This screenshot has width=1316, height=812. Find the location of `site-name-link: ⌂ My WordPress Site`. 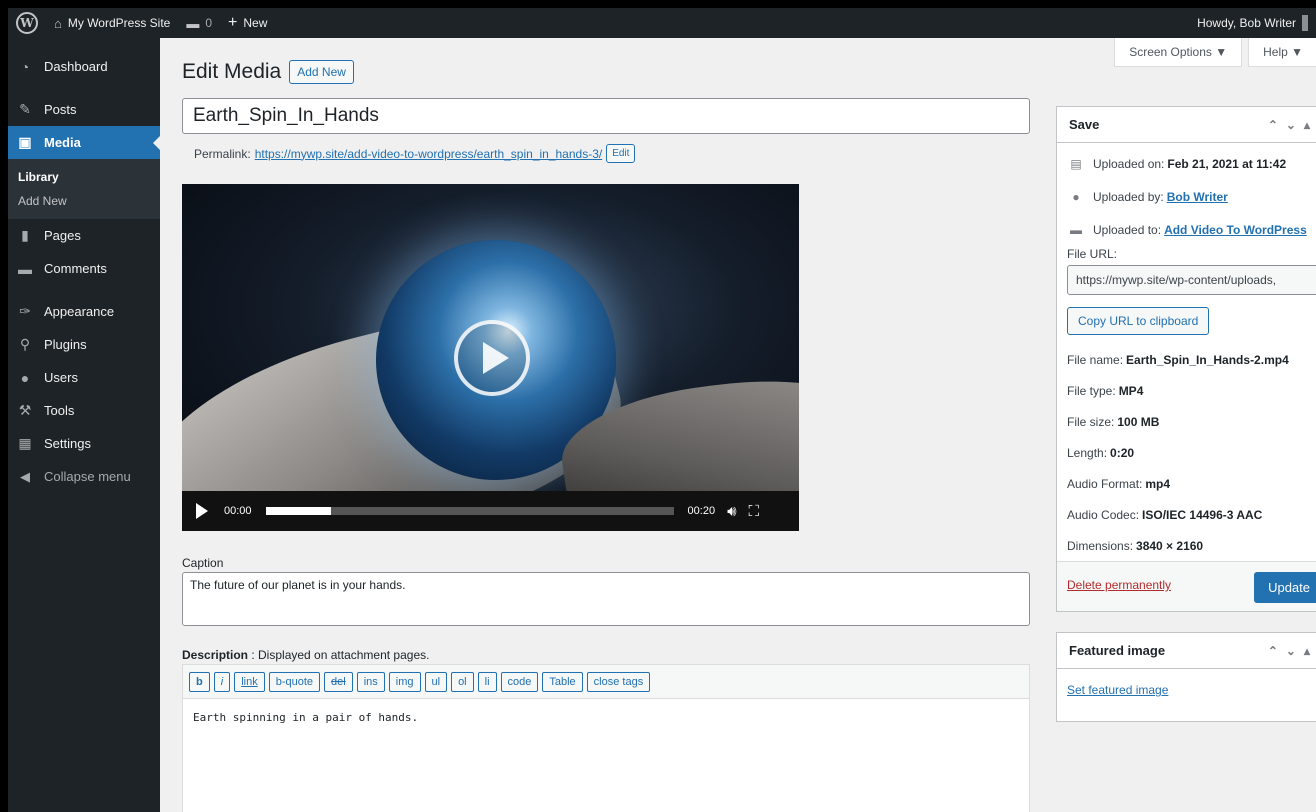

site-name-link: ⌂ My WordPress Site is located at coordinates (112, 23).